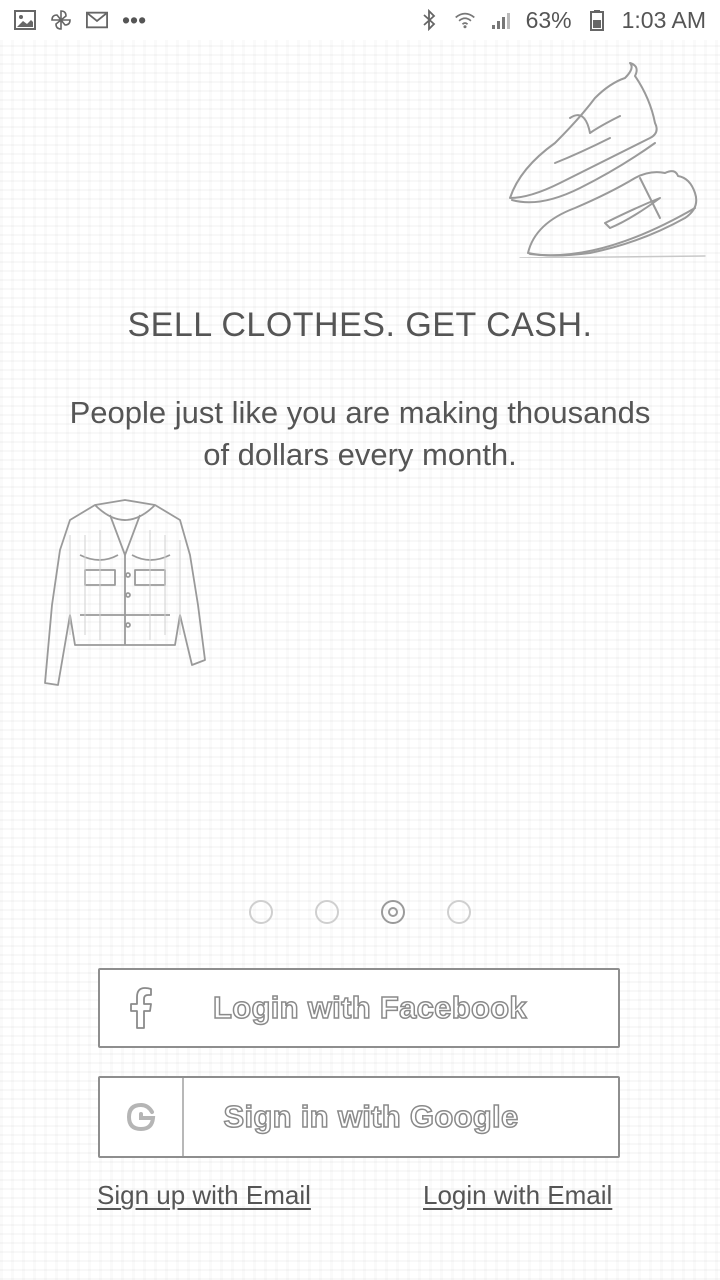 Image resolution: width=720 pixels, height=1280 pixels. I want to click on pinwheel-icon, so click(61, 20).